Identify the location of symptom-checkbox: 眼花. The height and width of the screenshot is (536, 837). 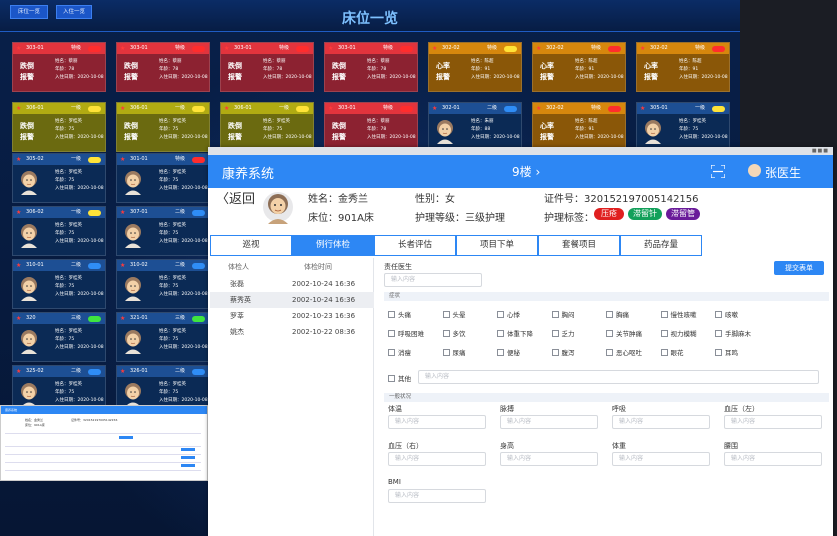
(672, 352).